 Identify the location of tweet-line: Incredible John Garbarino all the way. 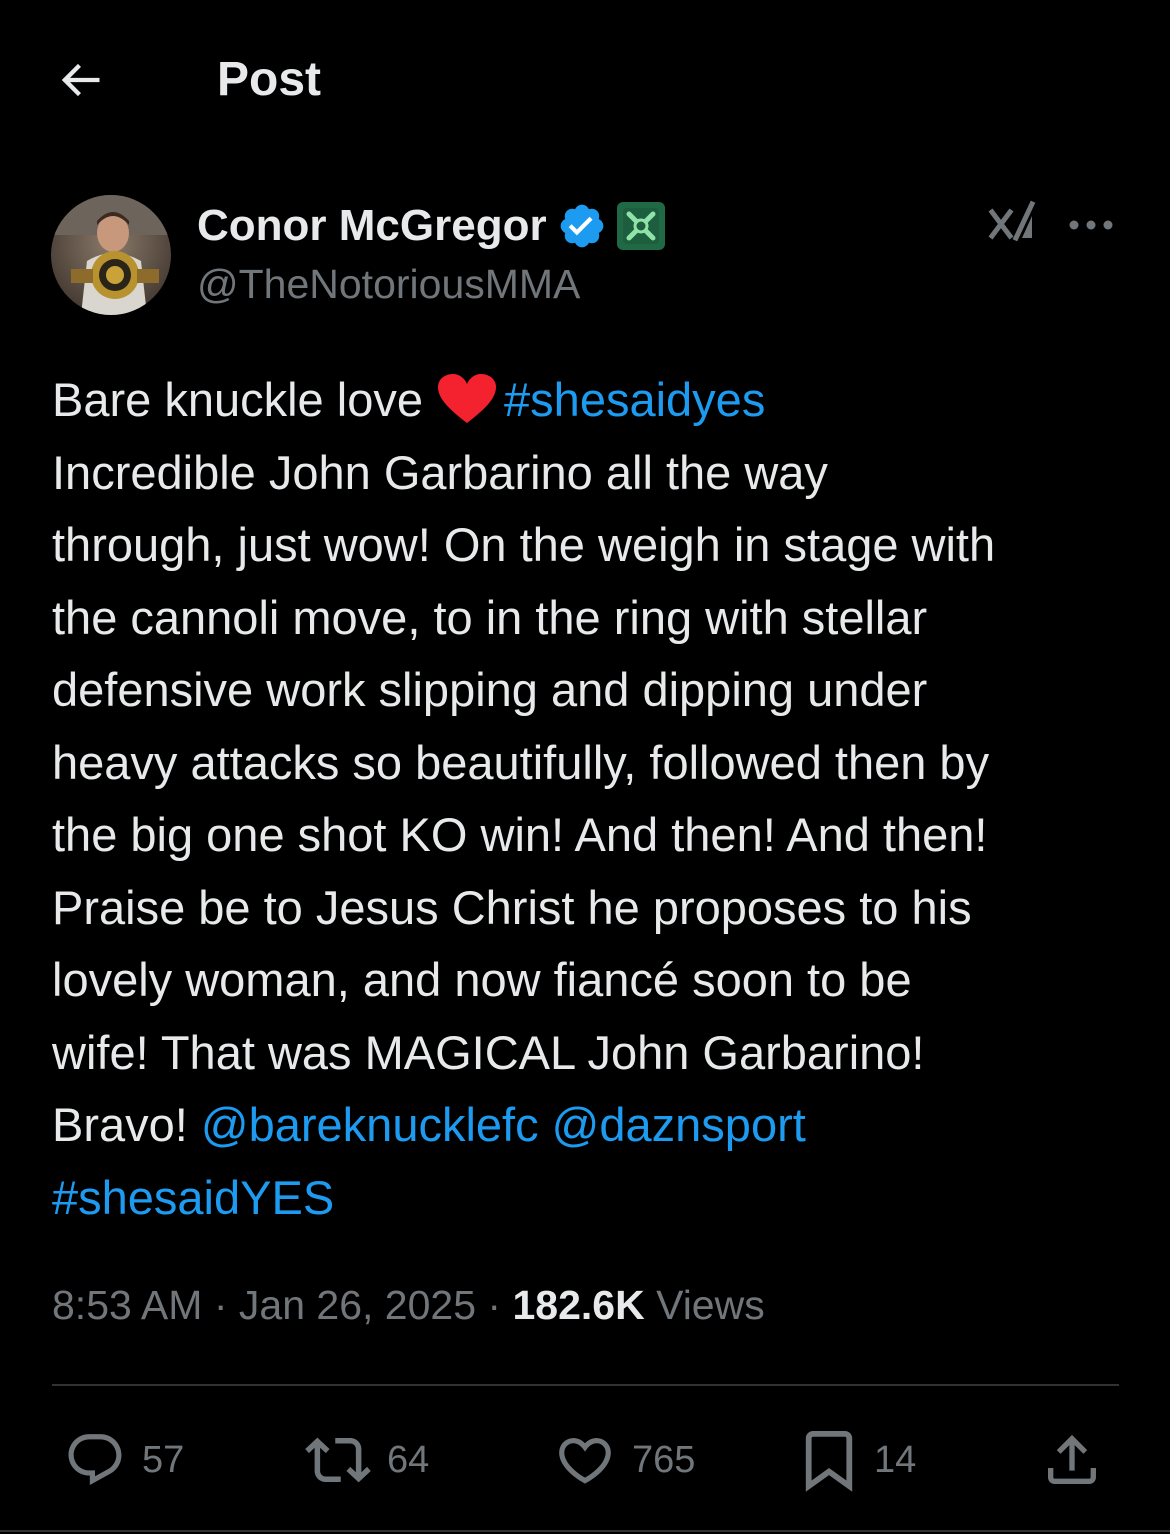
(440, 472).